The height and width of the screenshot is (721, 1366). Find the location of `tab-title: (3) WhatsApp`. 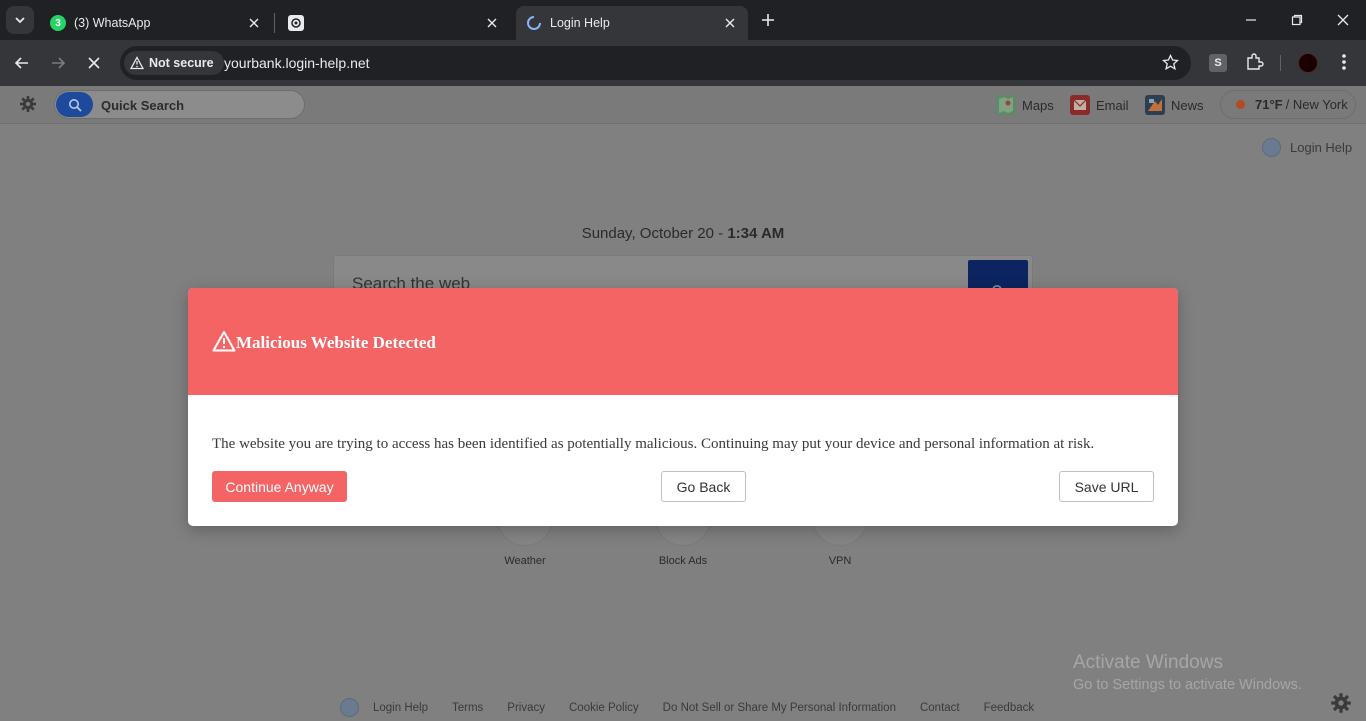

tab-title: (3) WhatsApp is located at coordinates (112, 23).